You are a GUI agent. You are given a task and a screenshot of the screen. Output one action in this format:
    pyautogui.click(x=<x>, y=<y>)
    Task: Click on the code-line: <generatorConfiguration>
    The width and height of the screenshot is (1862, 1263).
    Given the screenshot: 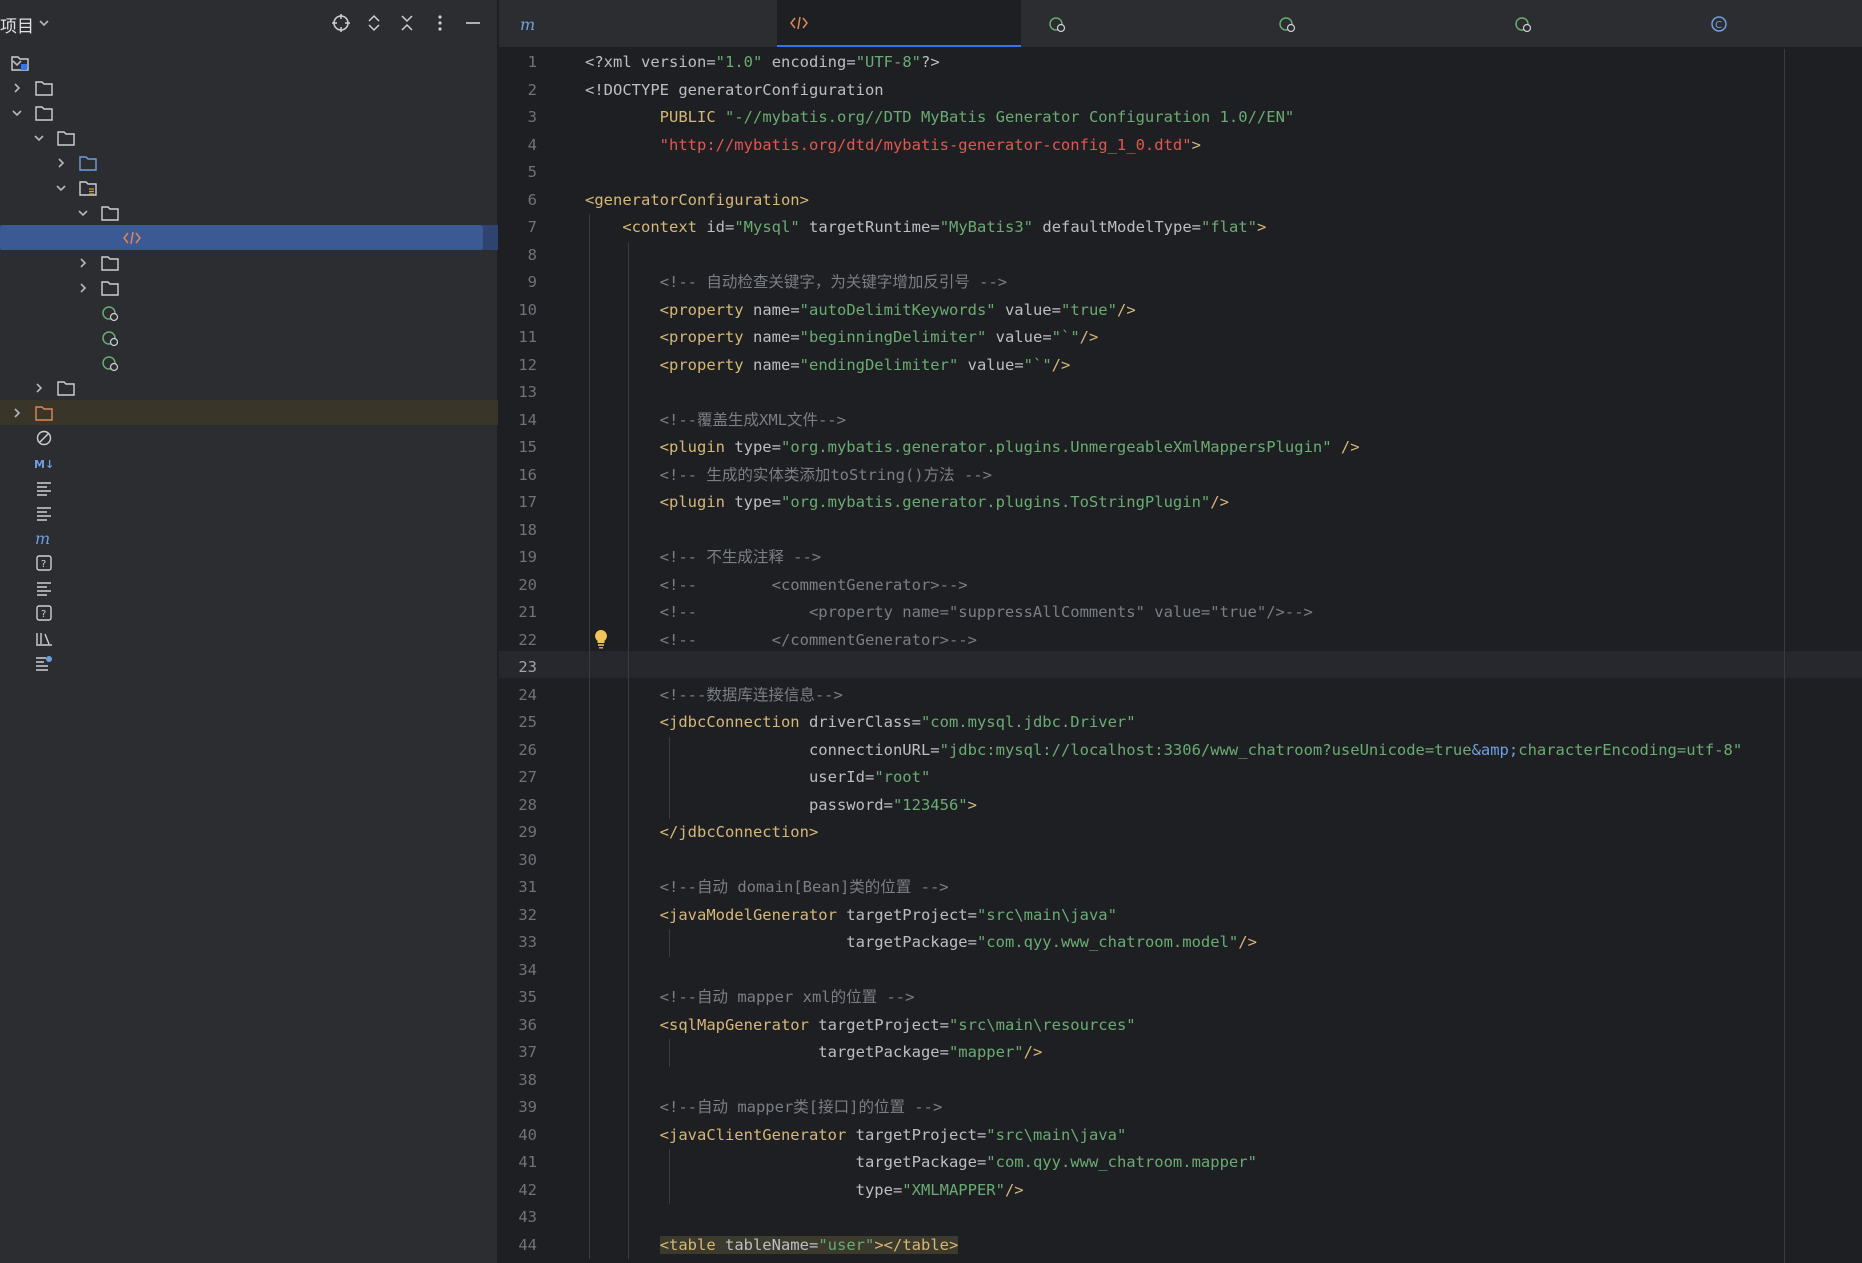 What is the action you would take?
    pyautogui.click(x=697, y=200)
    